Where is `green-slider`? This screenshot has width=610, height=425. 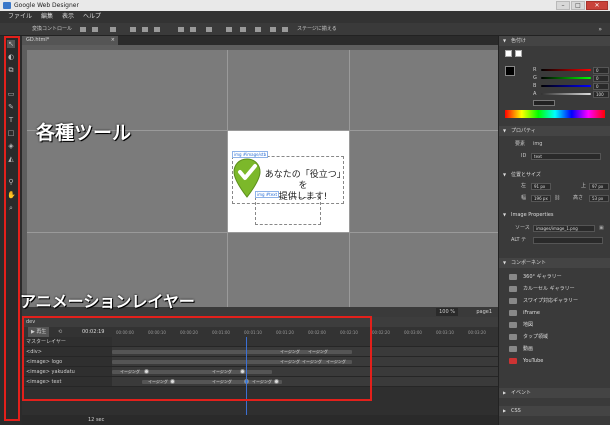 green-slider is located at coordinates (566, 78).